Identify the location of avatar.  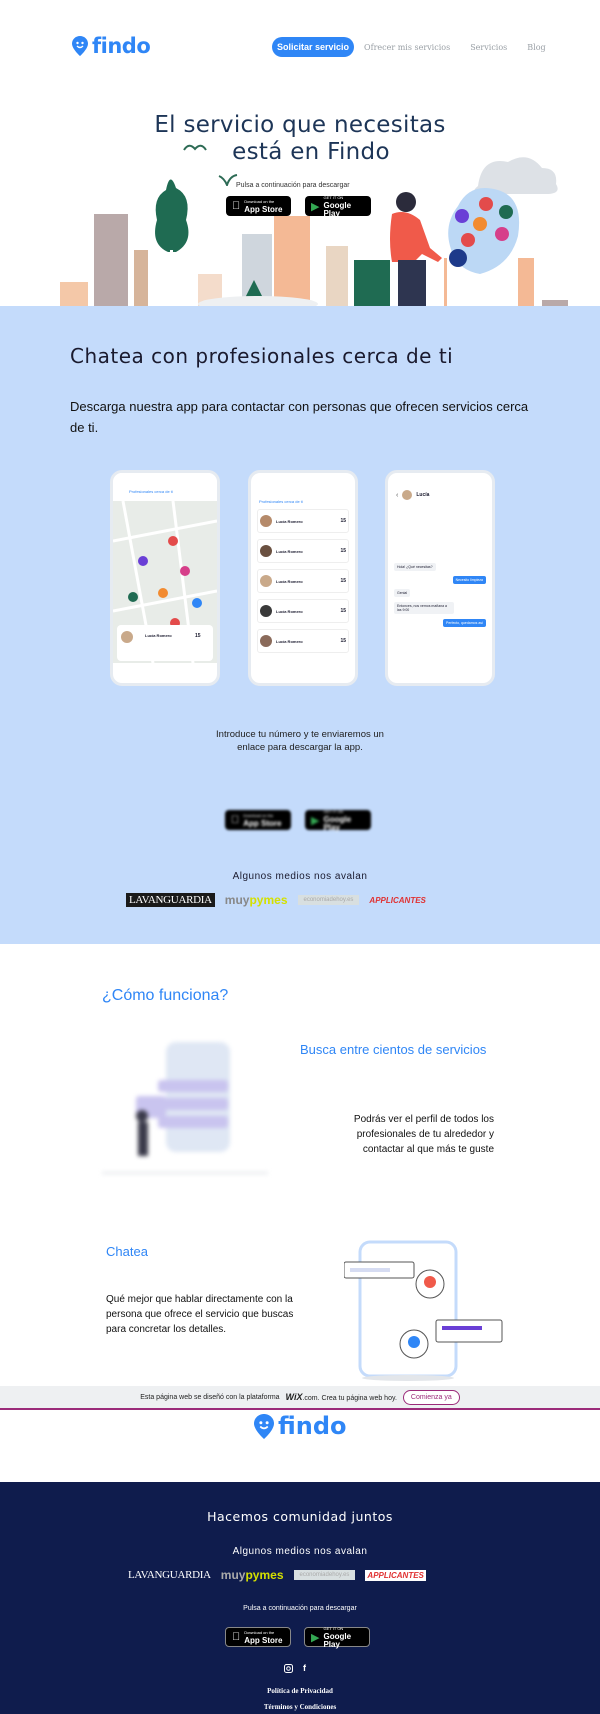
(407, 495).